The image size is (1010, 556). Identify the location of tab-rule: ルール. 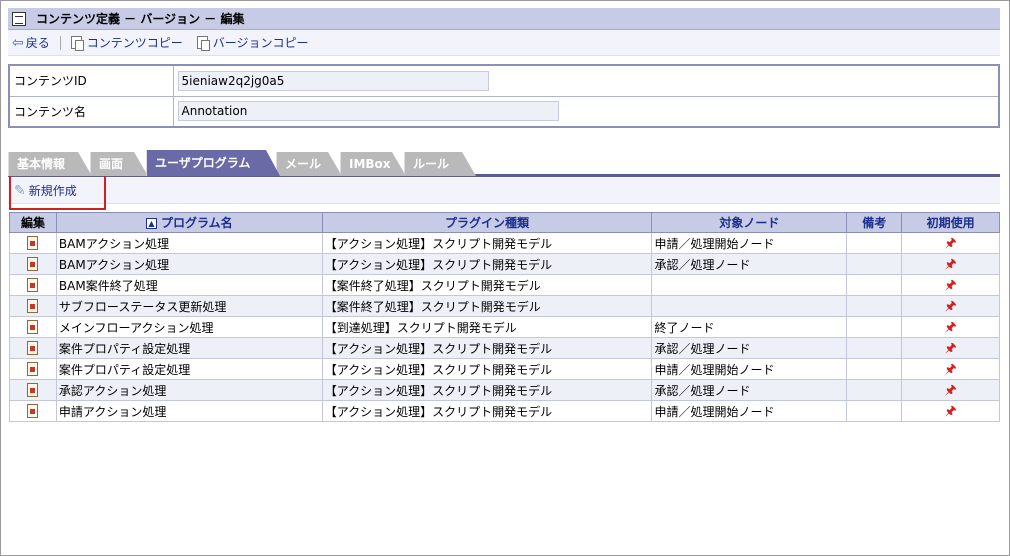
(440, 164).